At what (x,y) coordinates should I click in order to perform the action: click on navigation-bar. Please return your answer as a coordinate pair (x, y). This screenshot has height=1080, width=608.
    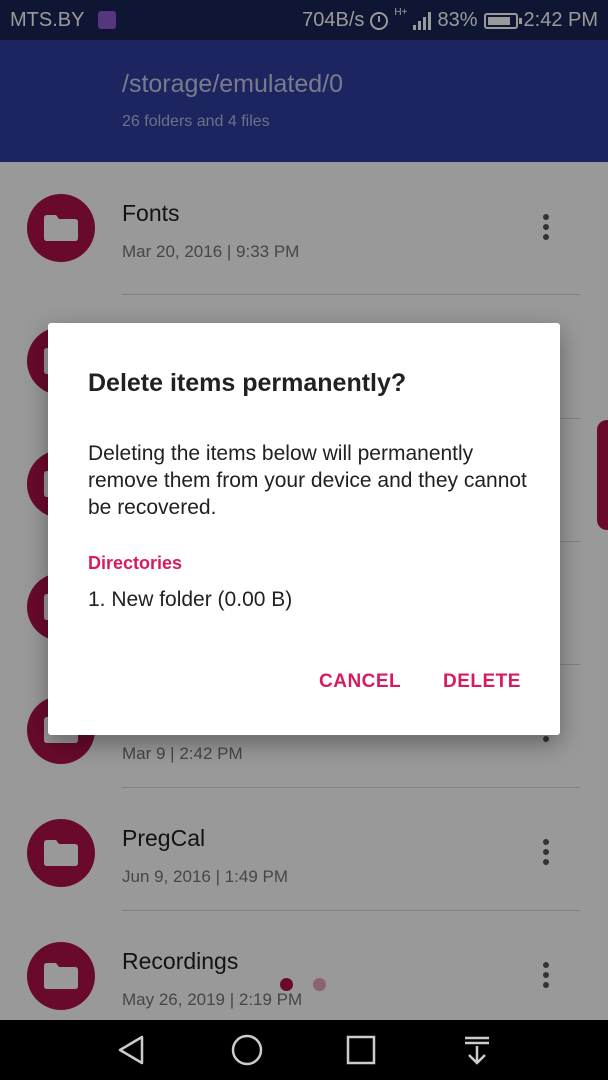
    Looking at the image, I should click on (304, 1050).